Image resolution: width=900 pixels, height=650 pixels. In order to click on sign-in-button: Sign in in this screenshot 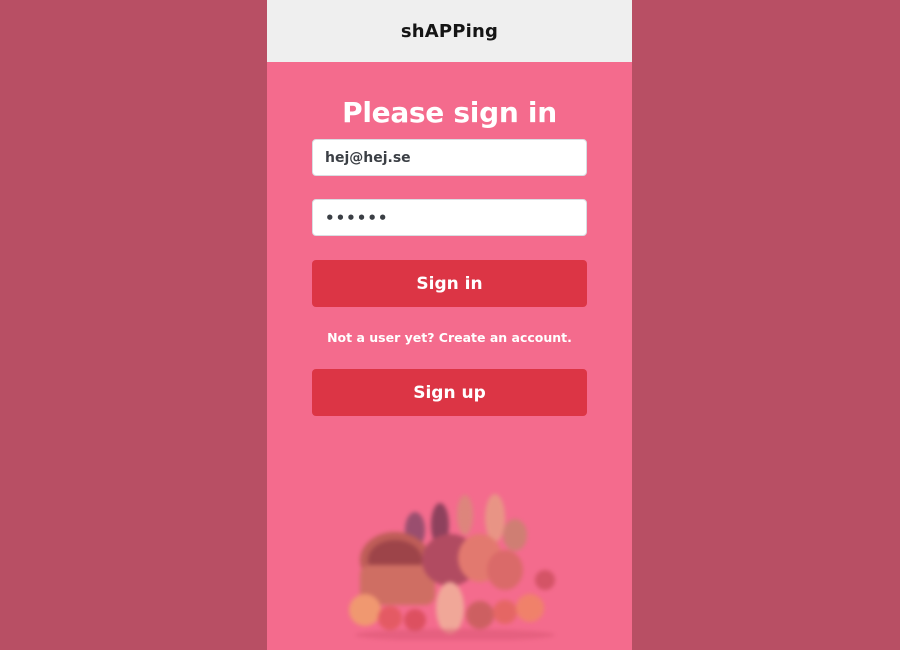, I will do `click(449, 283)`.